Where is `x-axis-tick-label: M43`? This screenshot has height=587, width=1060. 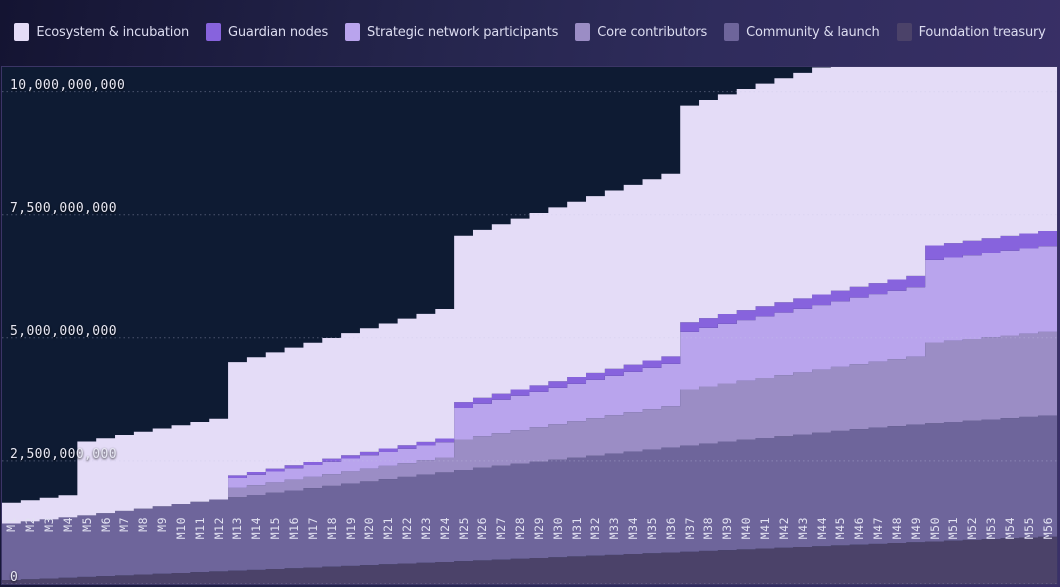
x-axis-tick-label: M43 is located at coordinates (802, 528).